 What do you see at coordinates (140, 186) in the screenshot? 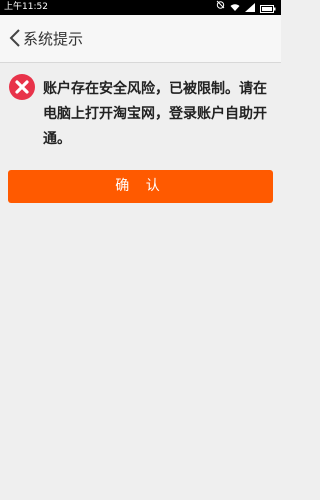
I see `confirm-button: 确 认` at bounding box center [140, 186].